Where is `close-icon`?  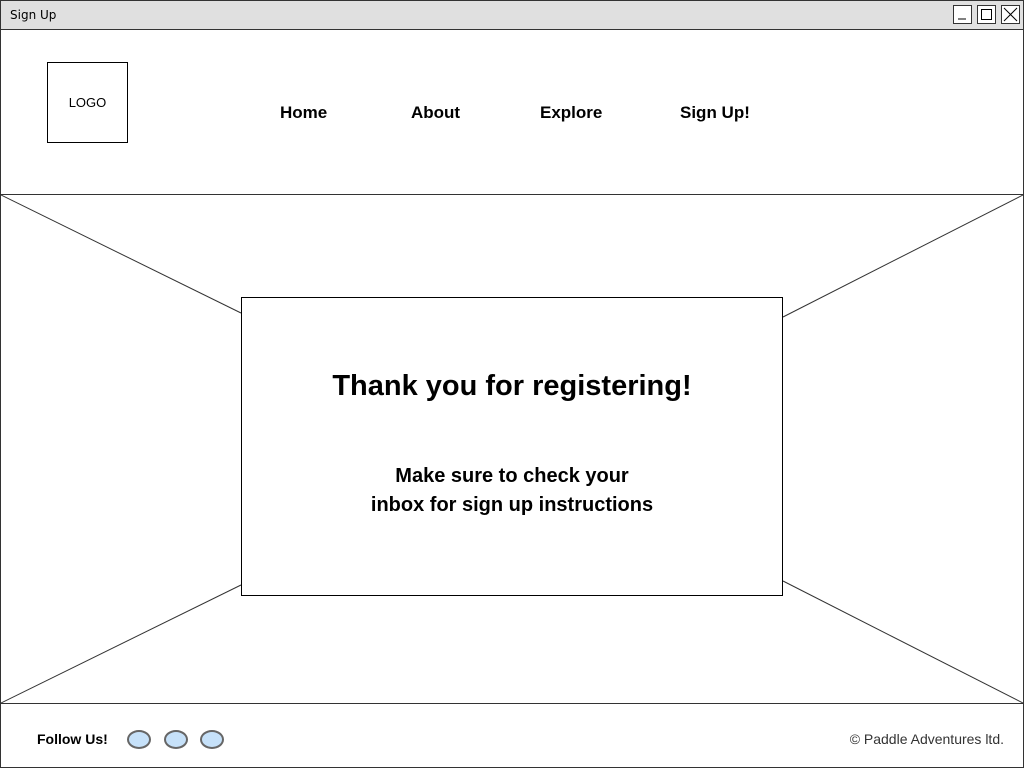 close-icon is located at coordinates (1010, 14).